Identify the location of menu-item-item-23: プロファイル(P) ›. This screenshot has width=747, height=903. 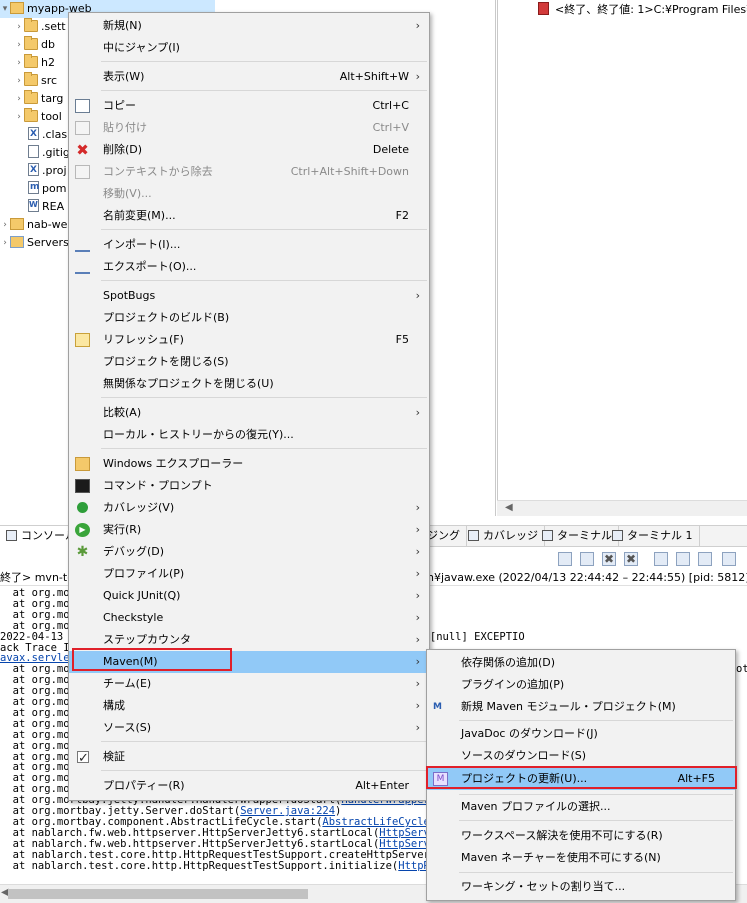
(249, 574).